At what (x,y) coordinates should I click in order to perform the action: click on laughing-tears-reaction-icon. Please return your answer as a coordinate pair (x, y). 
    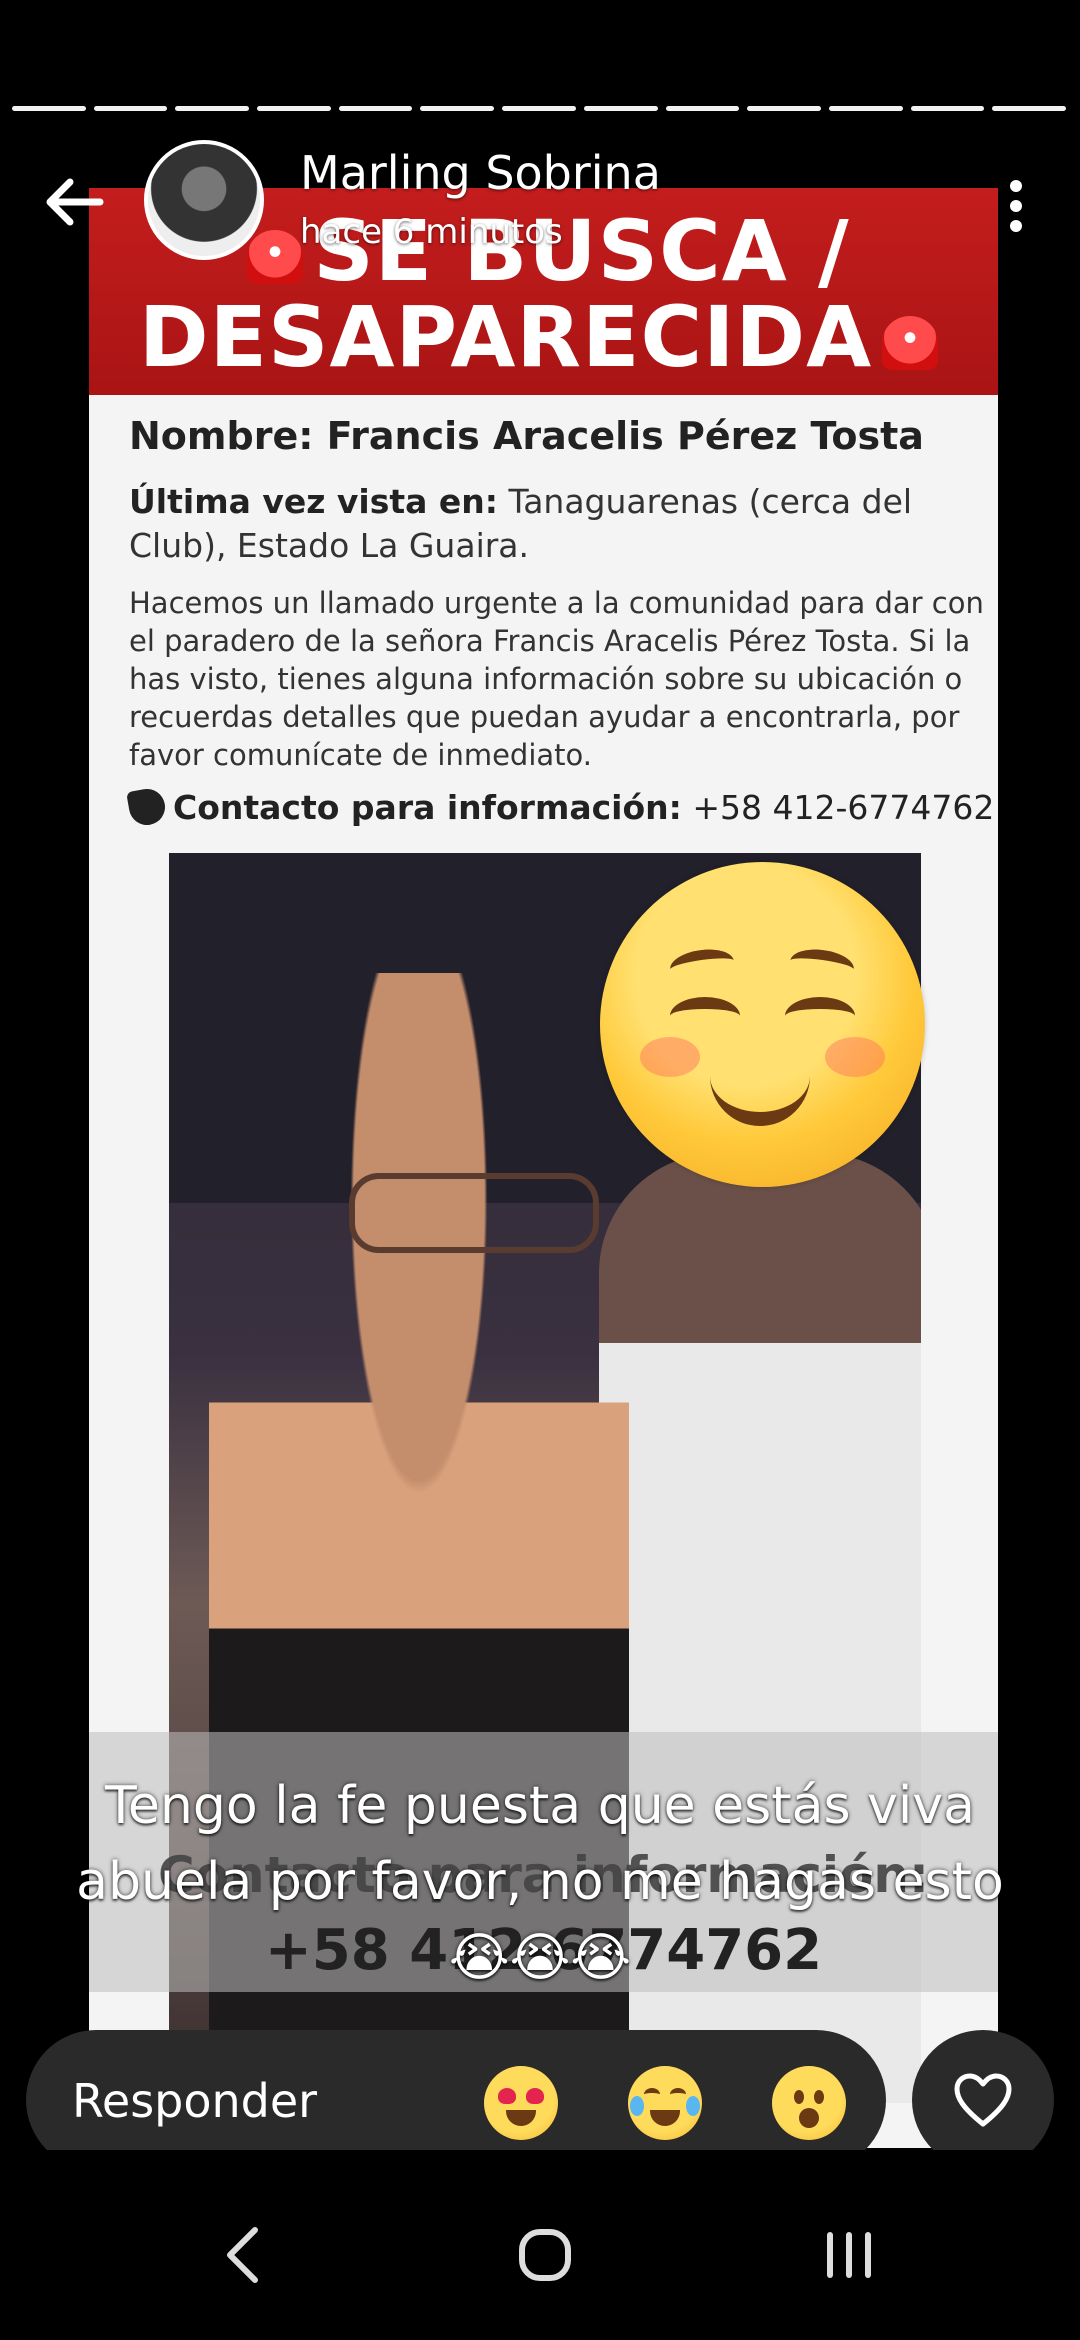
    Looking at the image, I should click on (665, 2103).